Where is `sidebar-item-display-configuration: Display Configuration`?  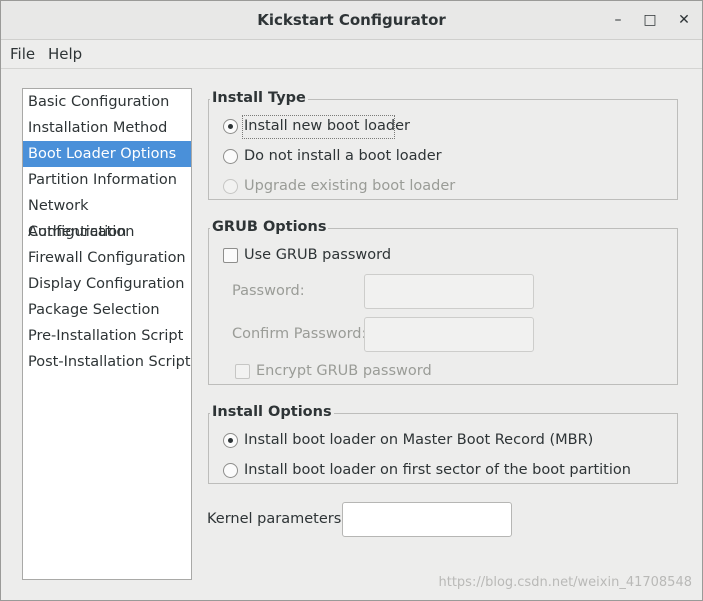 sidebar-item-display-configuration: Display Configuration is located at coordinates (107, 284).